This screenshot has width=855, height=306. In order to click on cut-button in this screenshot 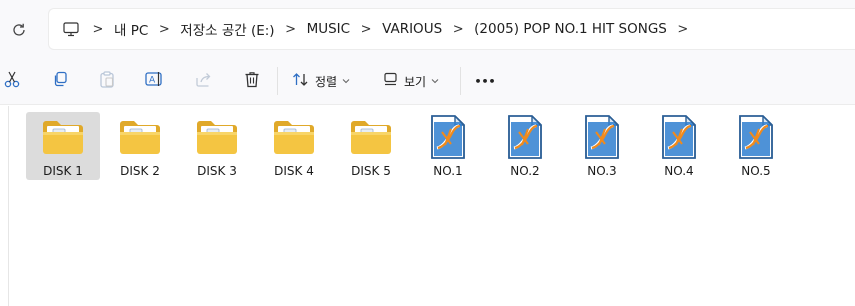, I will do `click(12, 81)`.